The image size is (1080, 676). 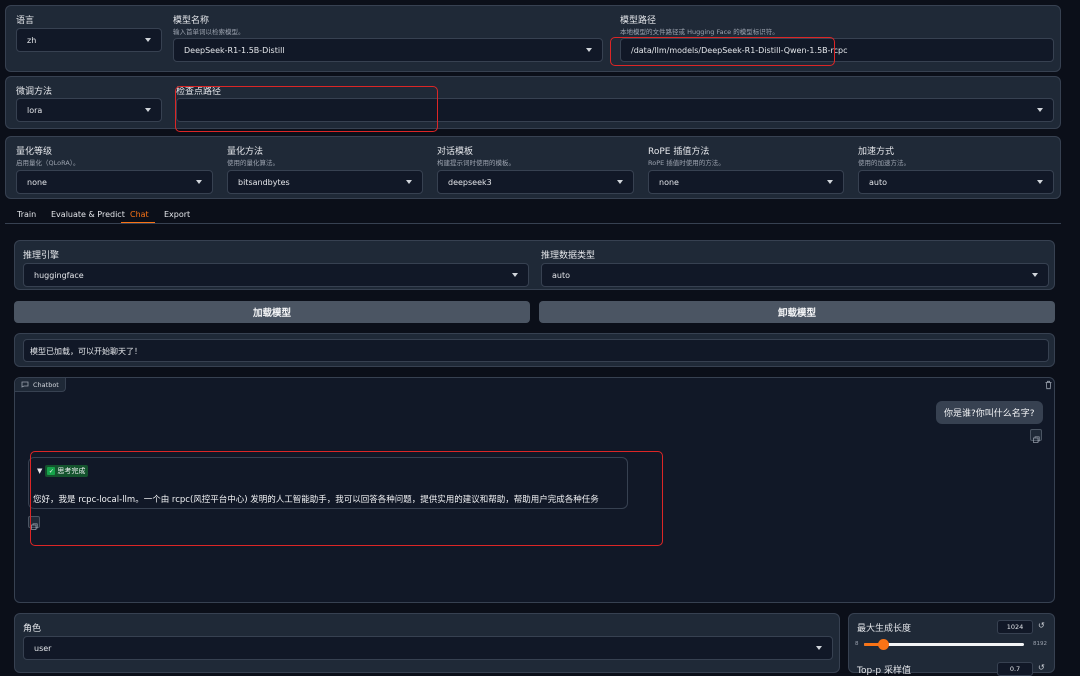 I want to click on infer-backend-select: huggingface, so click(x=276, y=275).